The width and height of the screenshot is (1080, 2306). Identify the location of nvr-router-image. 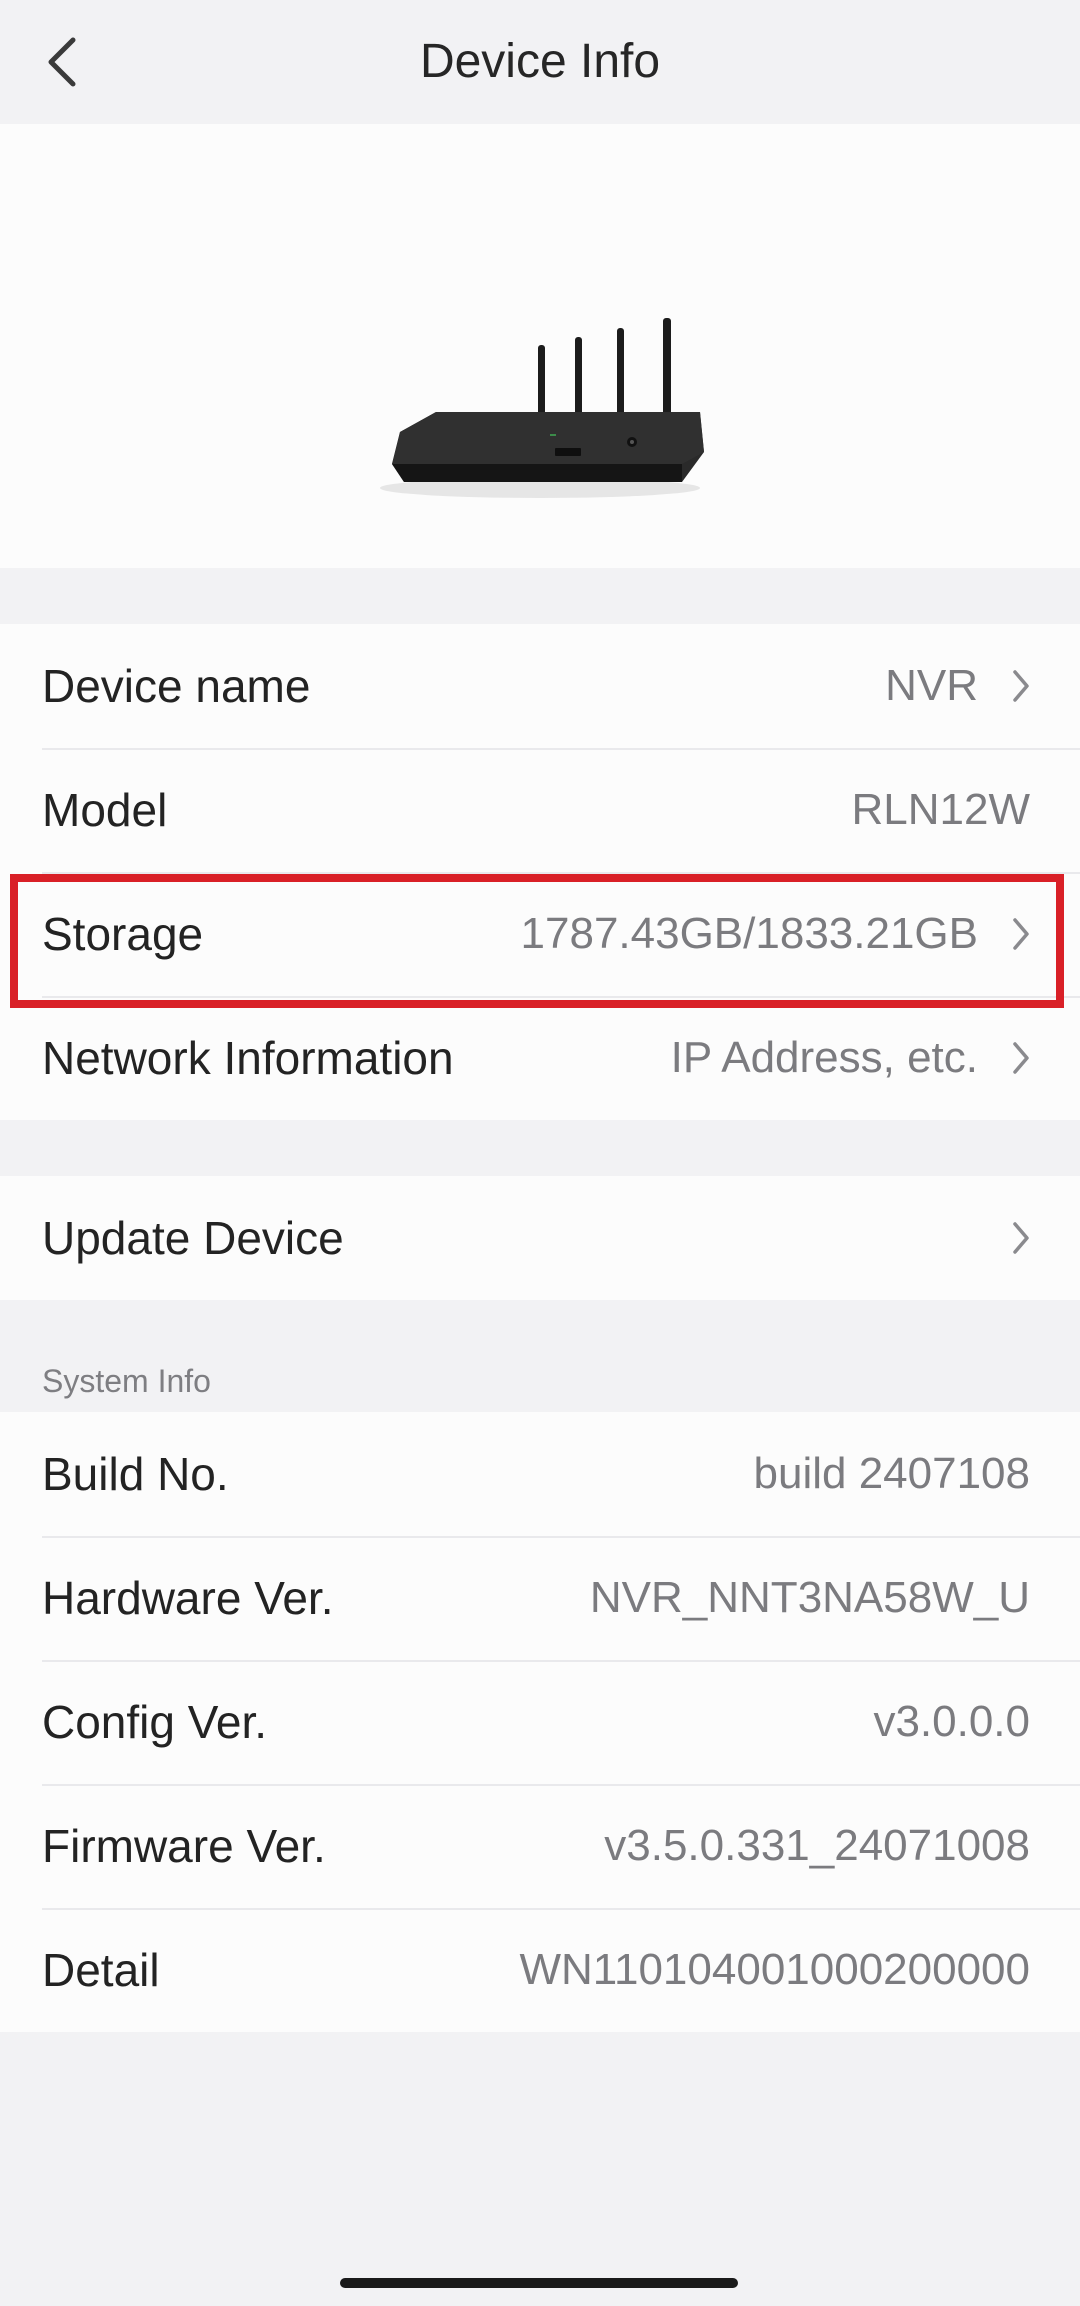
(542, 408).